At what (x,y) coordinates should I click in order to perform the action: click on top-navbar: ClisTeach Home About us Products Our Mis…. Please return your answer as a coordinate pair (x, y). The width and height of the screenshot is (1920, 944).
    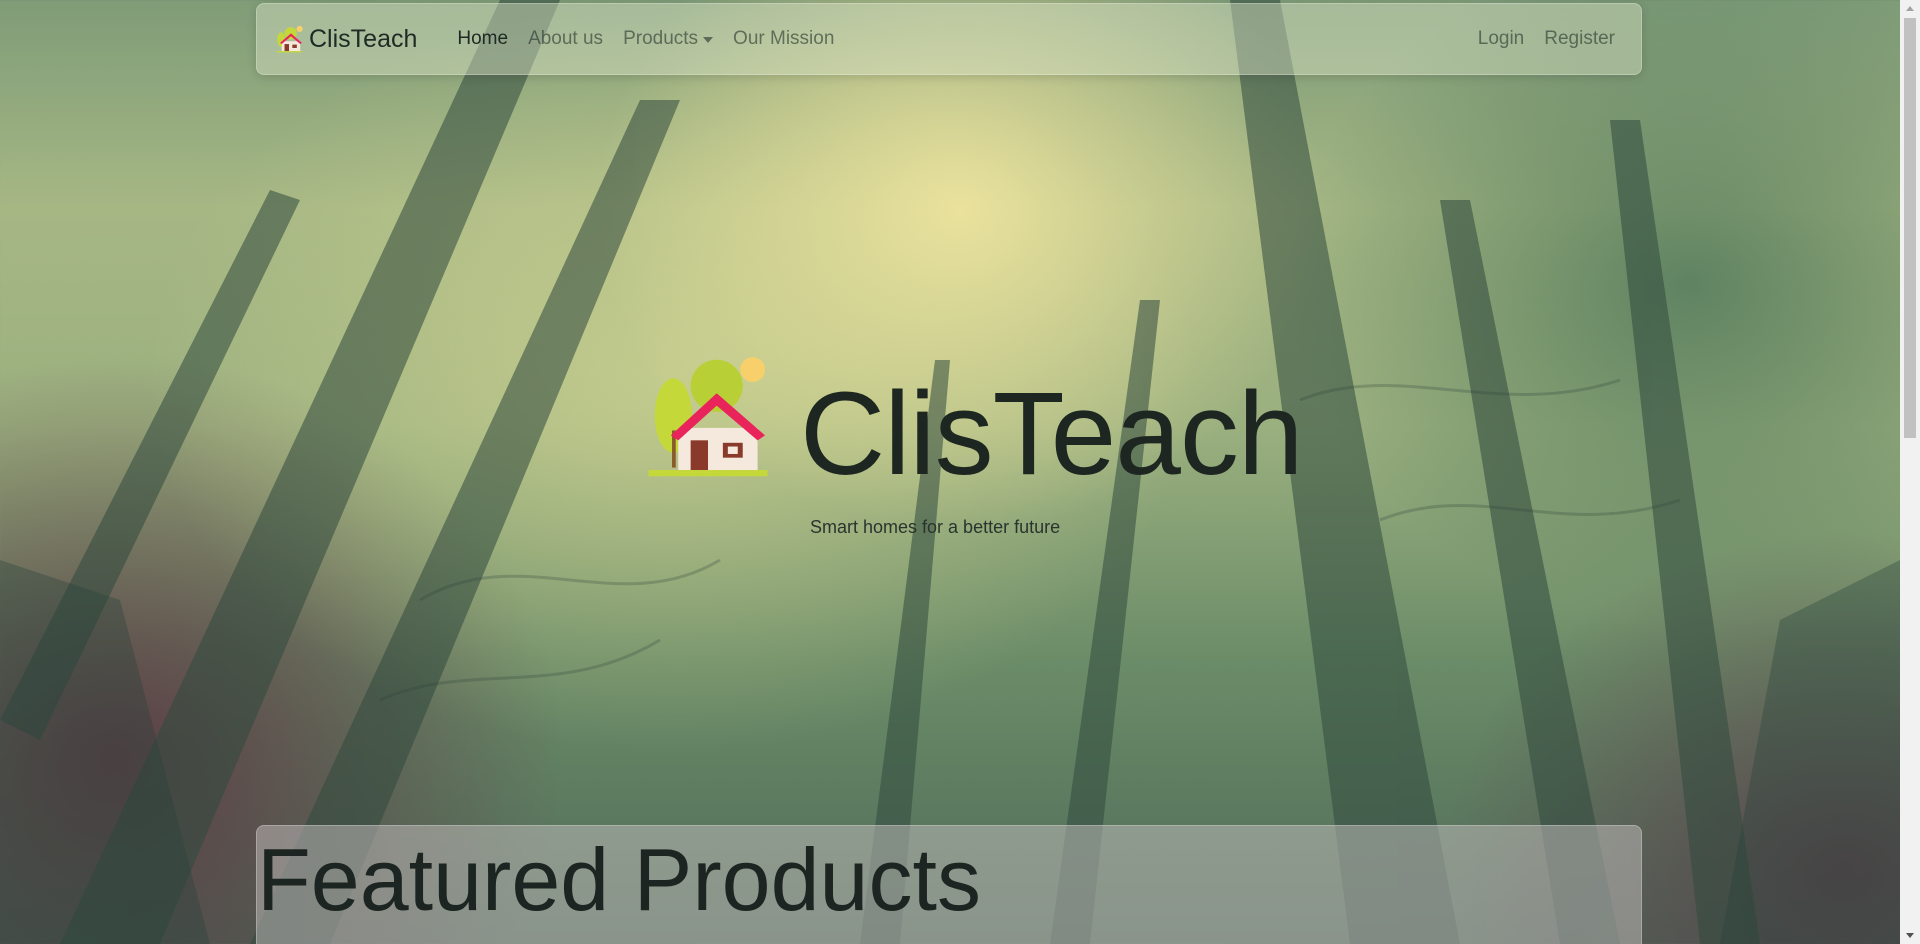
    Looking at the image, I should click on (949, 39).